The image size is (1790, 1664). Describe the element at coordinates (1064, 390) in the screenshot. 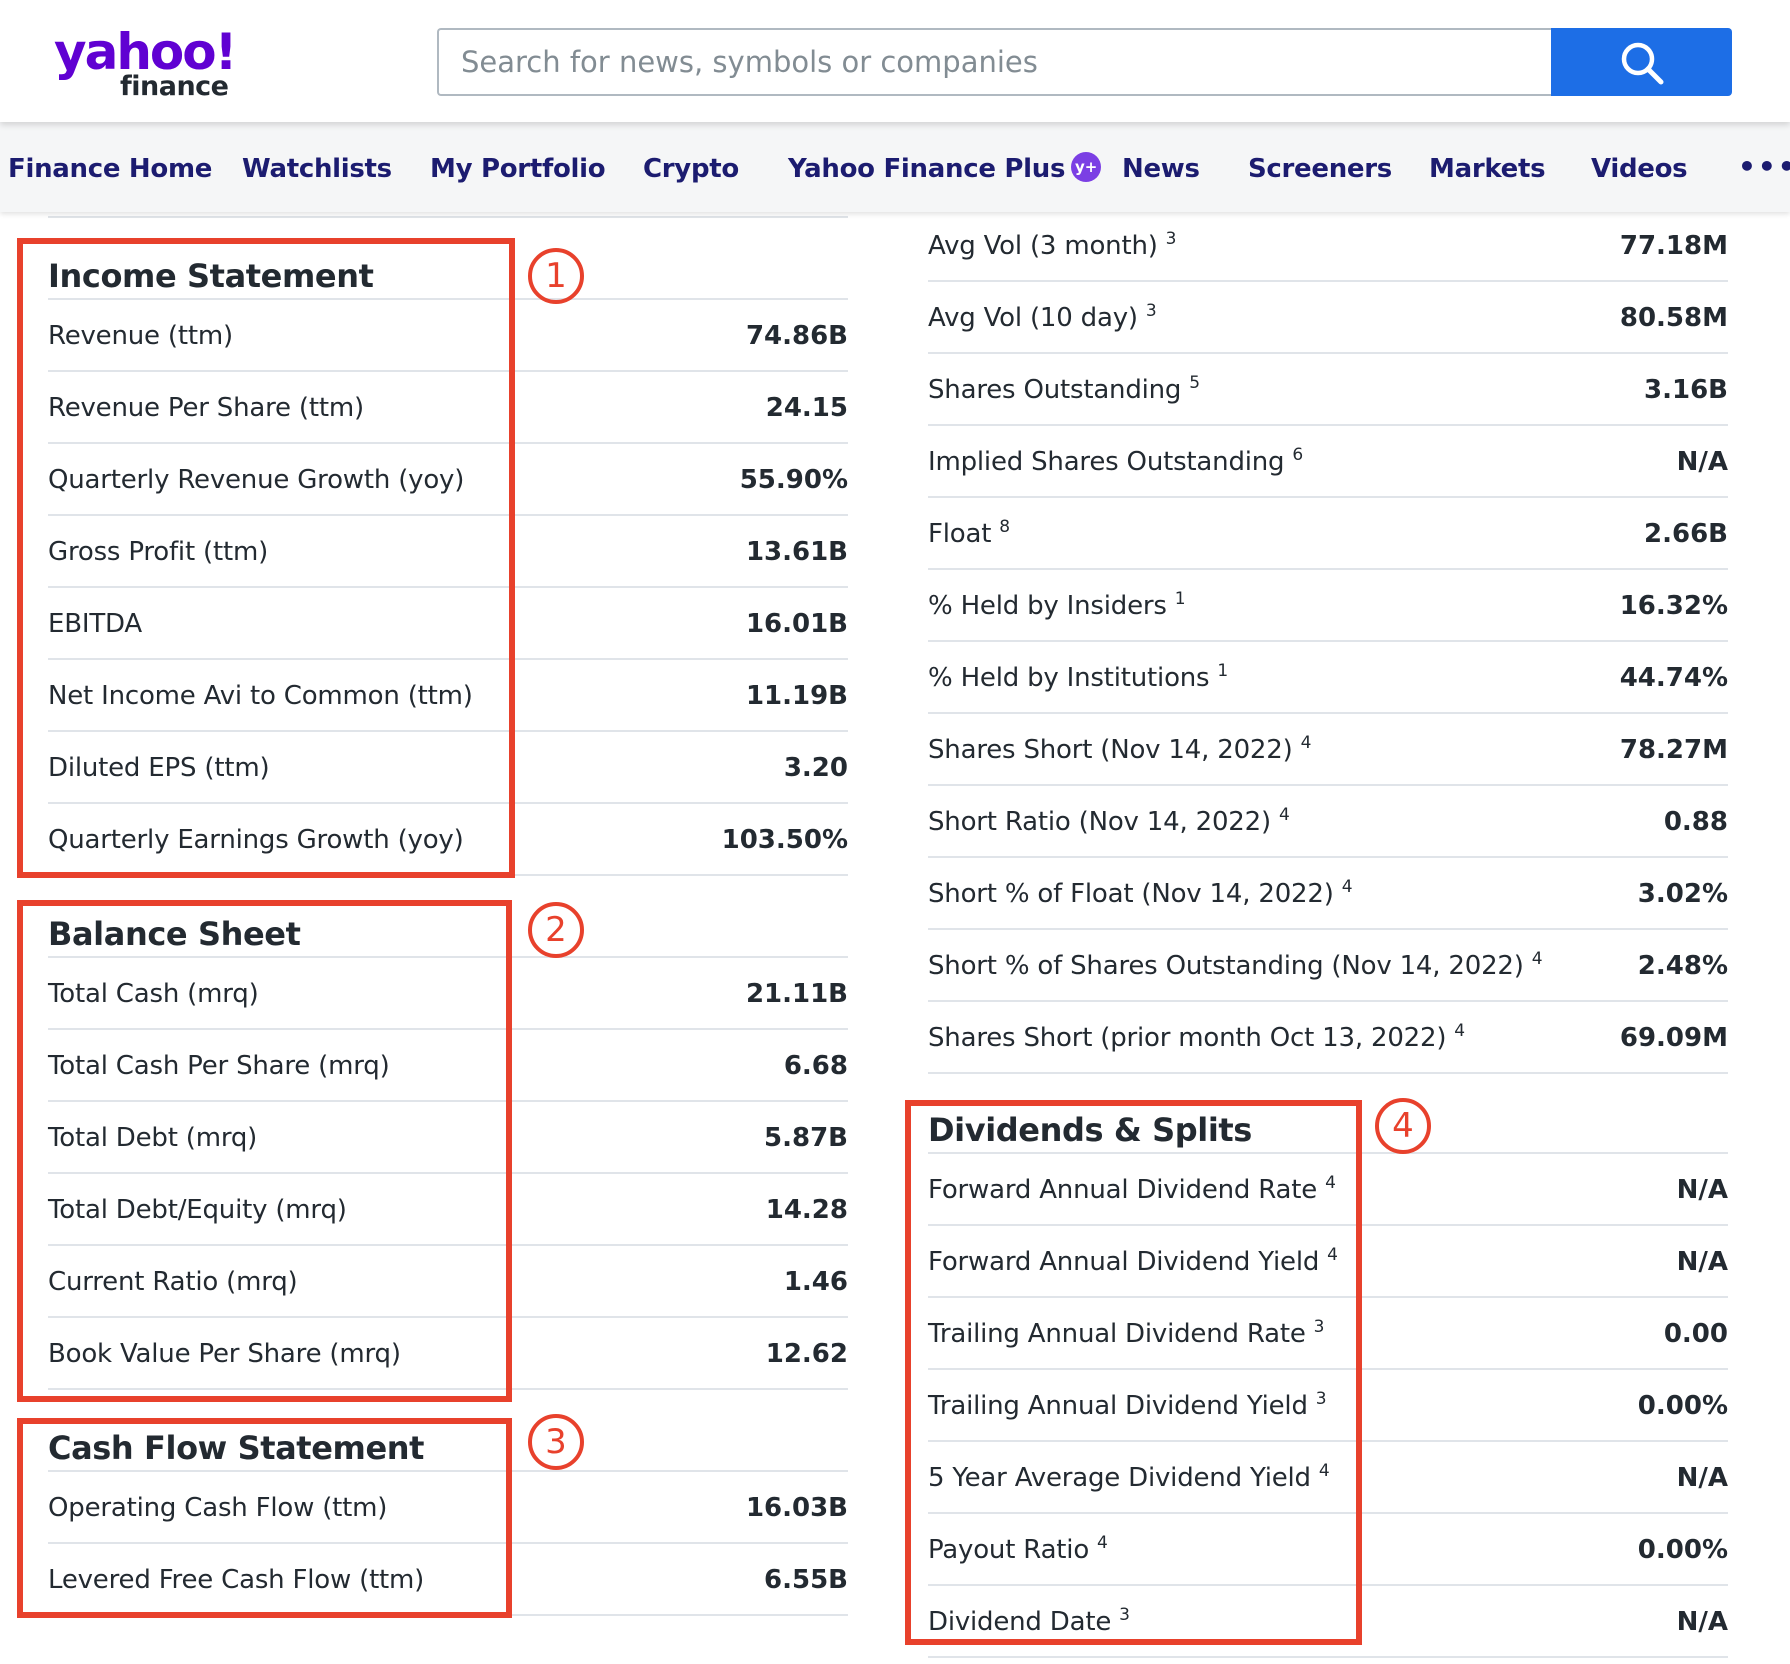

I see `row-label: Shares Outstanding 5` at that location.